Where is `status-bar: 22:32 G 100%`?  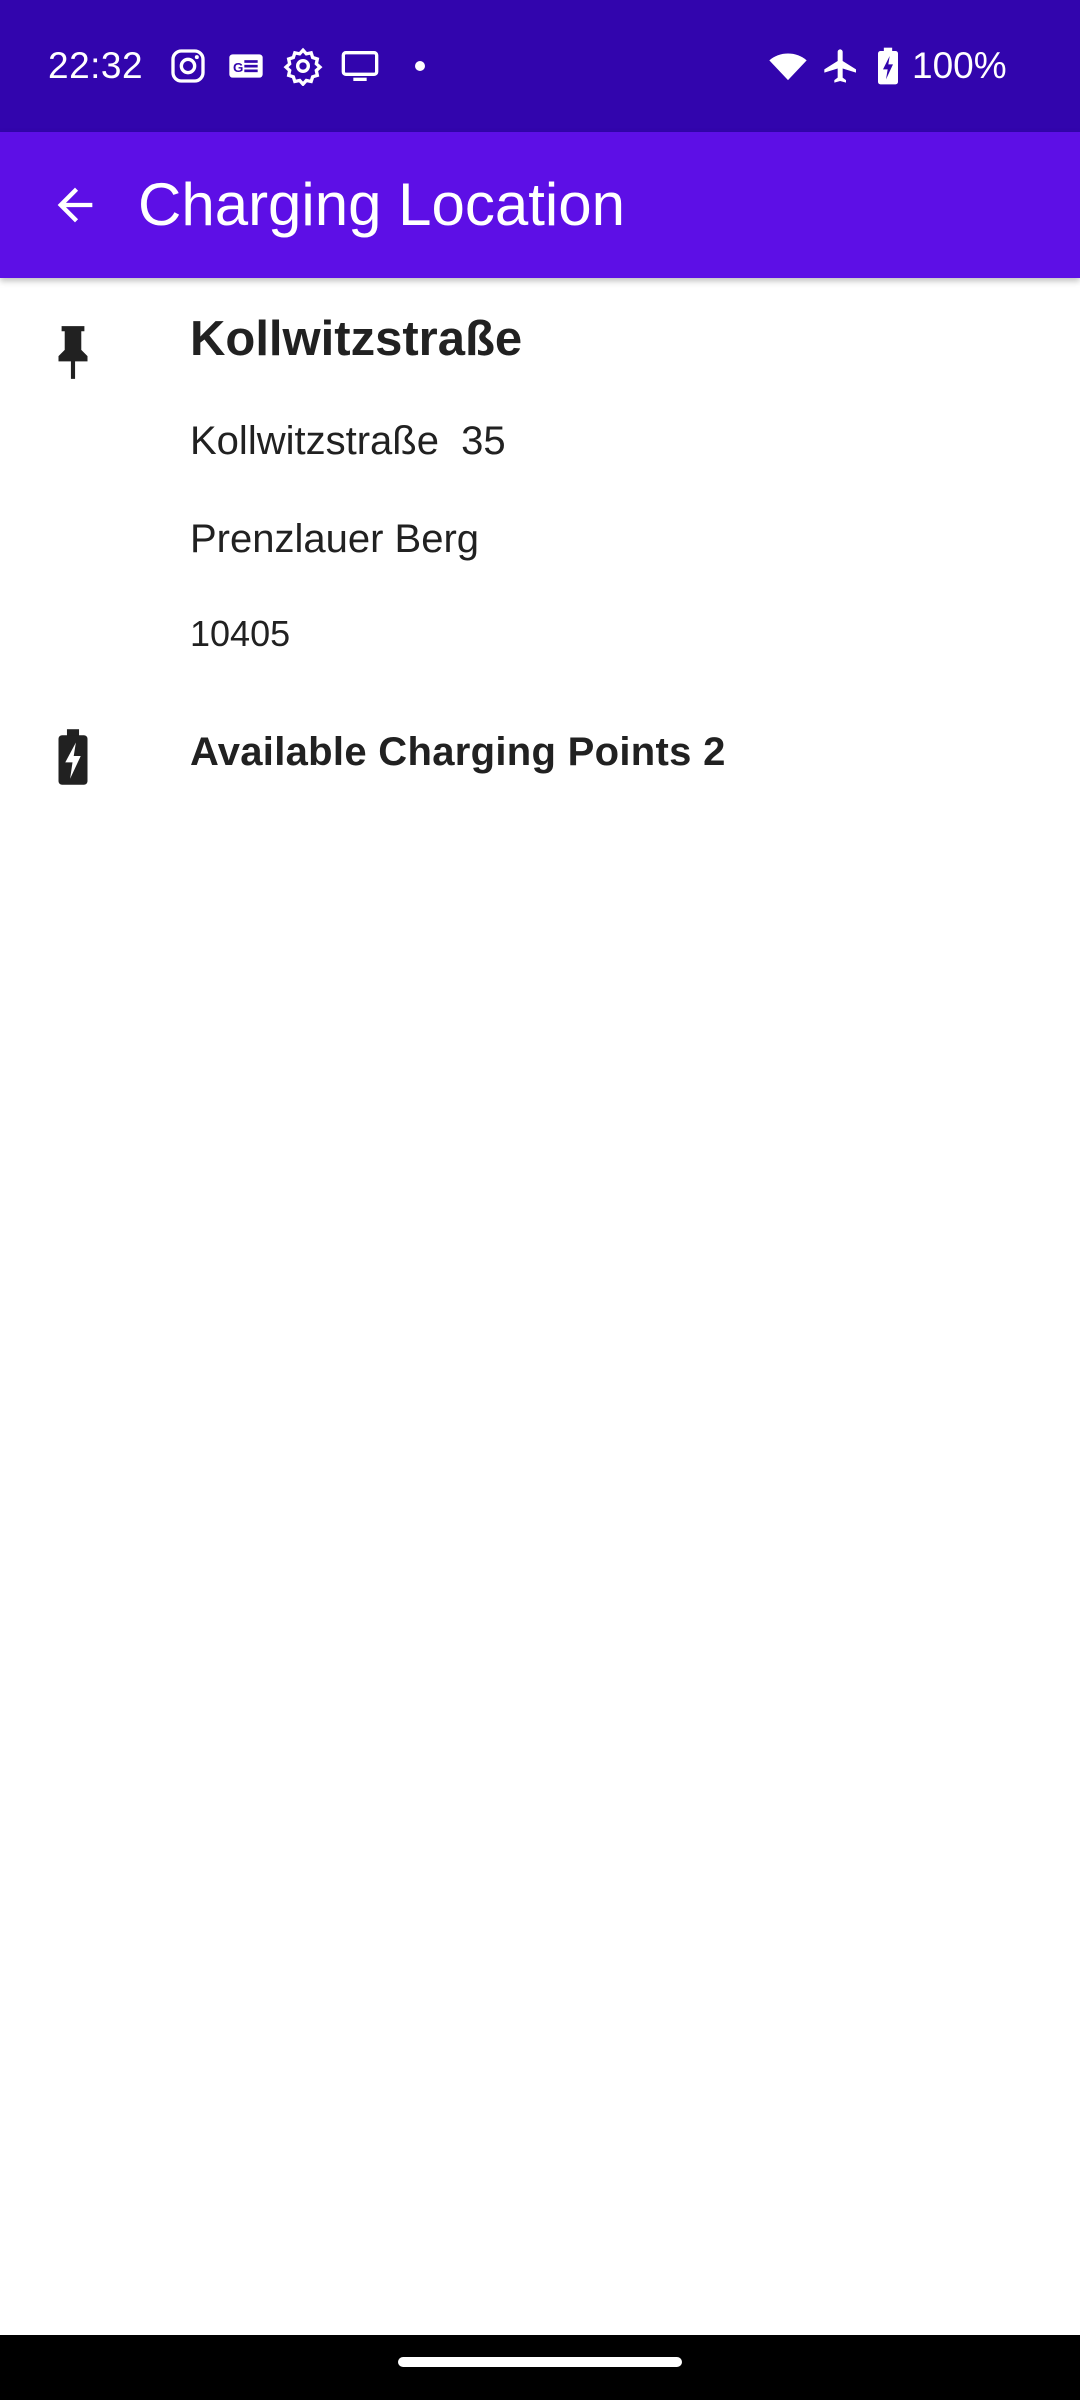
status-bar: 22:32 G 100% is located at coordinates (540, 66).